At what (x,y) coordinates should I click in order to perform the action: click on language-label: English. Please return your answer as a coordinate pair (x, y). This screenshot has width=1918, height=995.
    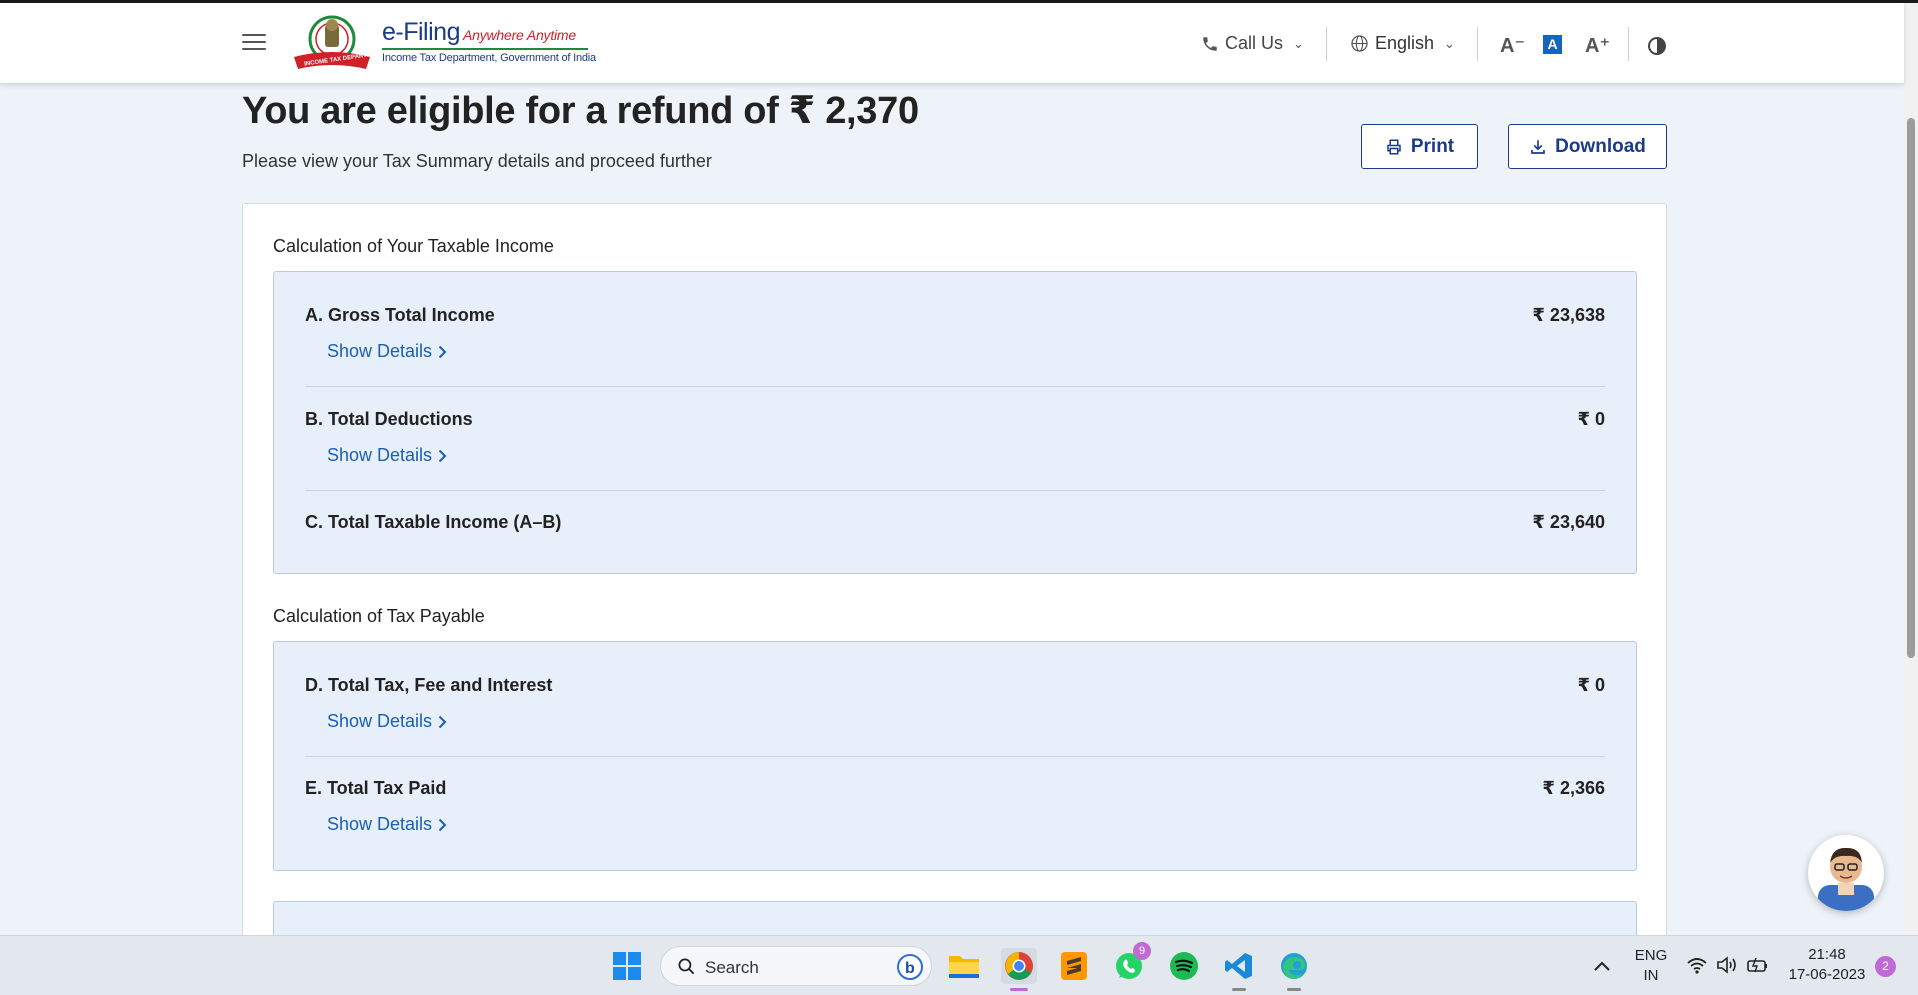
    Looking at the image, I should click on (1405, 43).